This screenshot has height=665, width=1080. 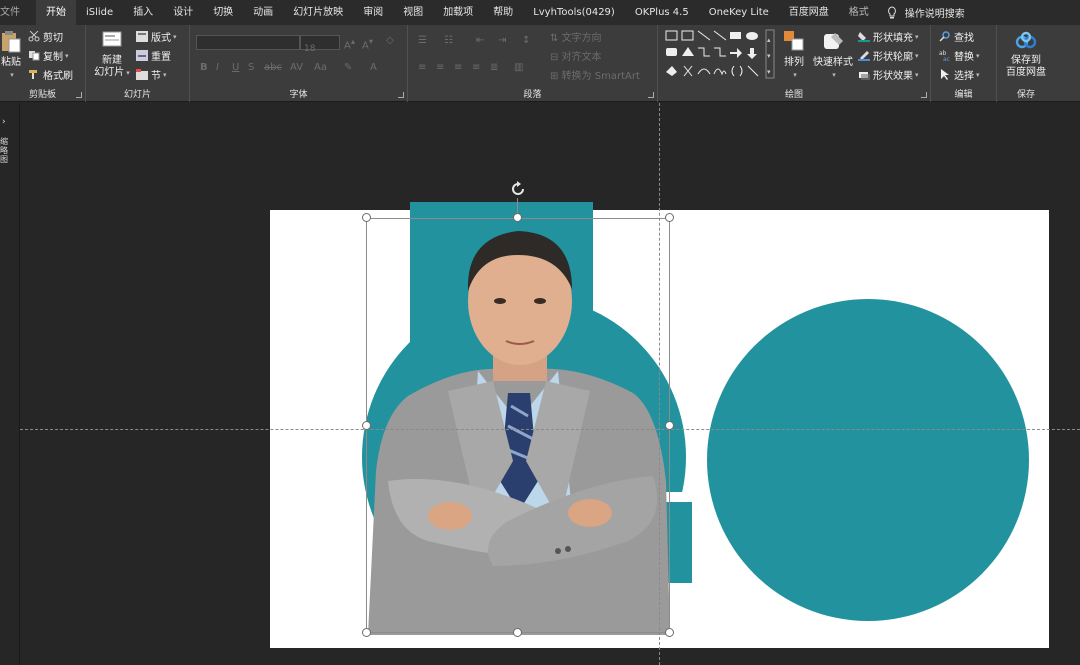 I want to click on resize-handle-top, so click(x=517, y=217).